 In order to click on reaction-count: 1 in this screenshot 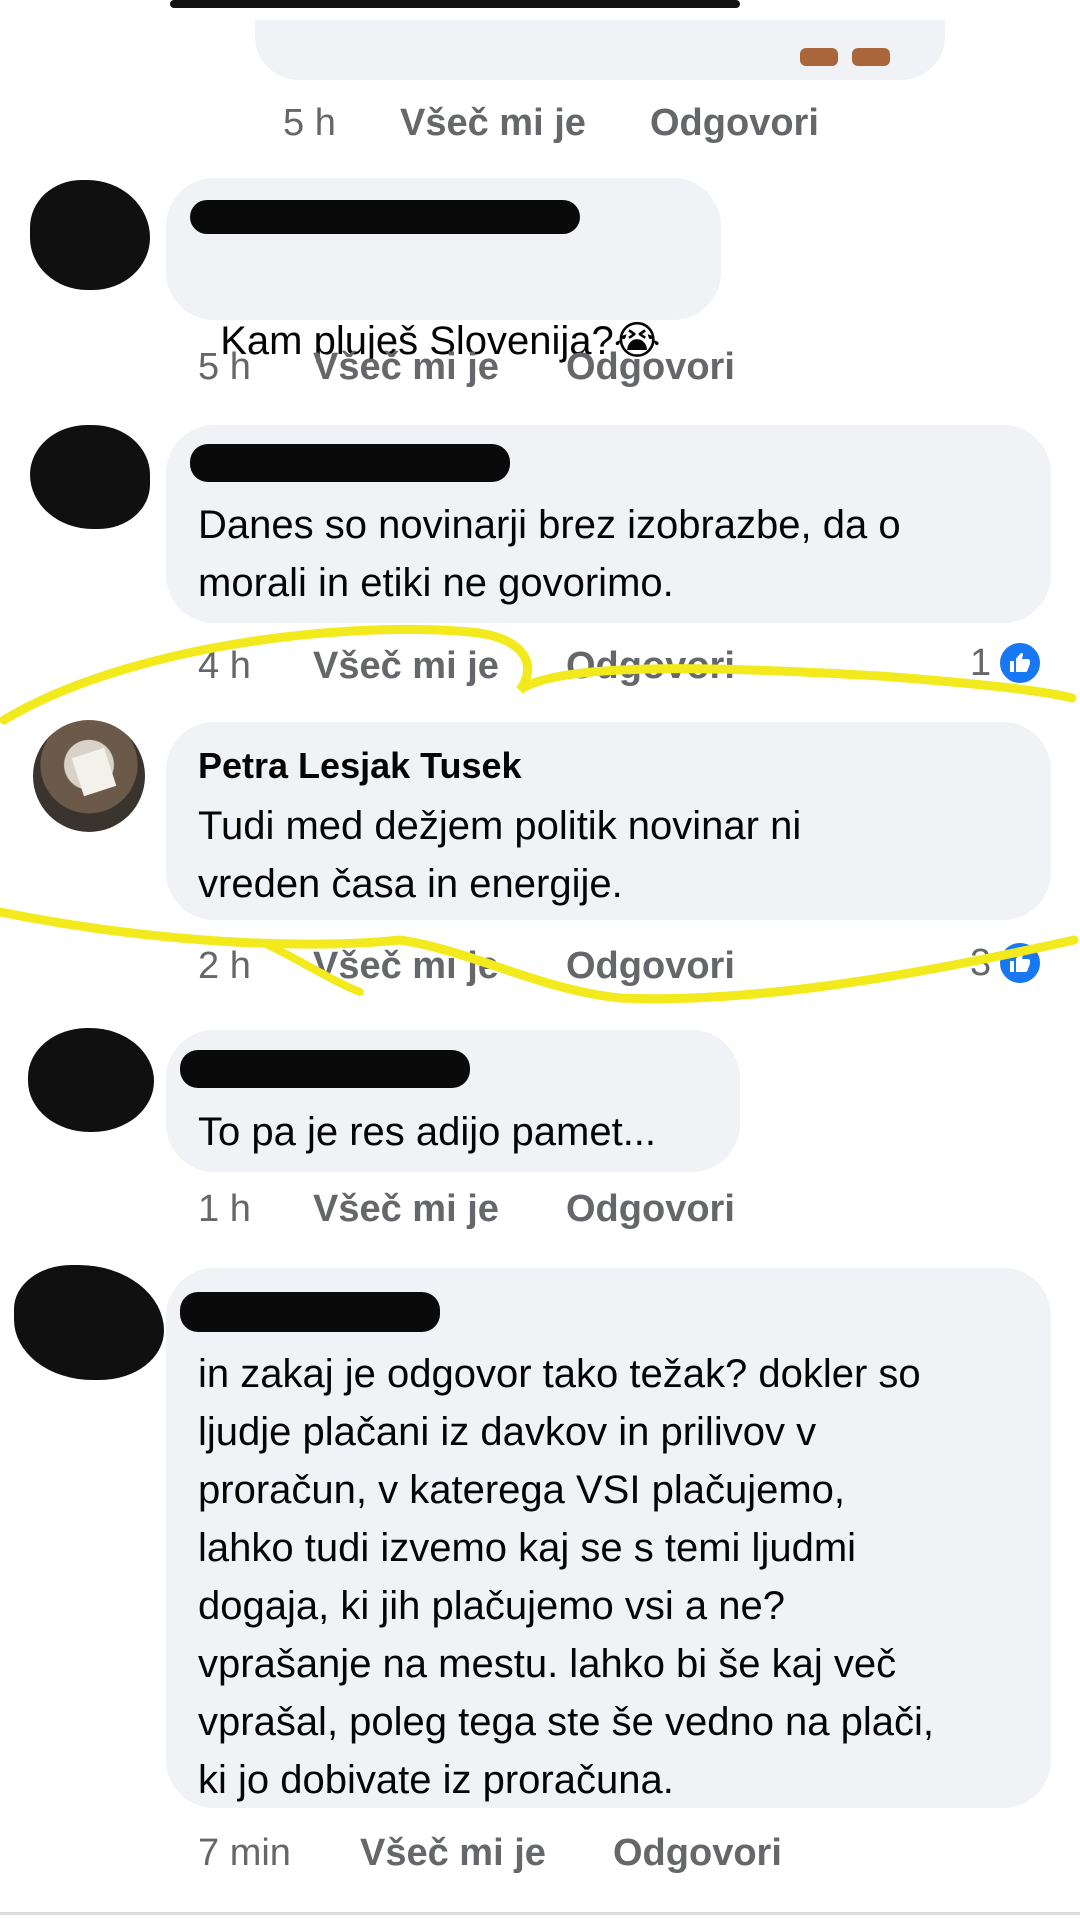, I will do `click(1007, 663)`.